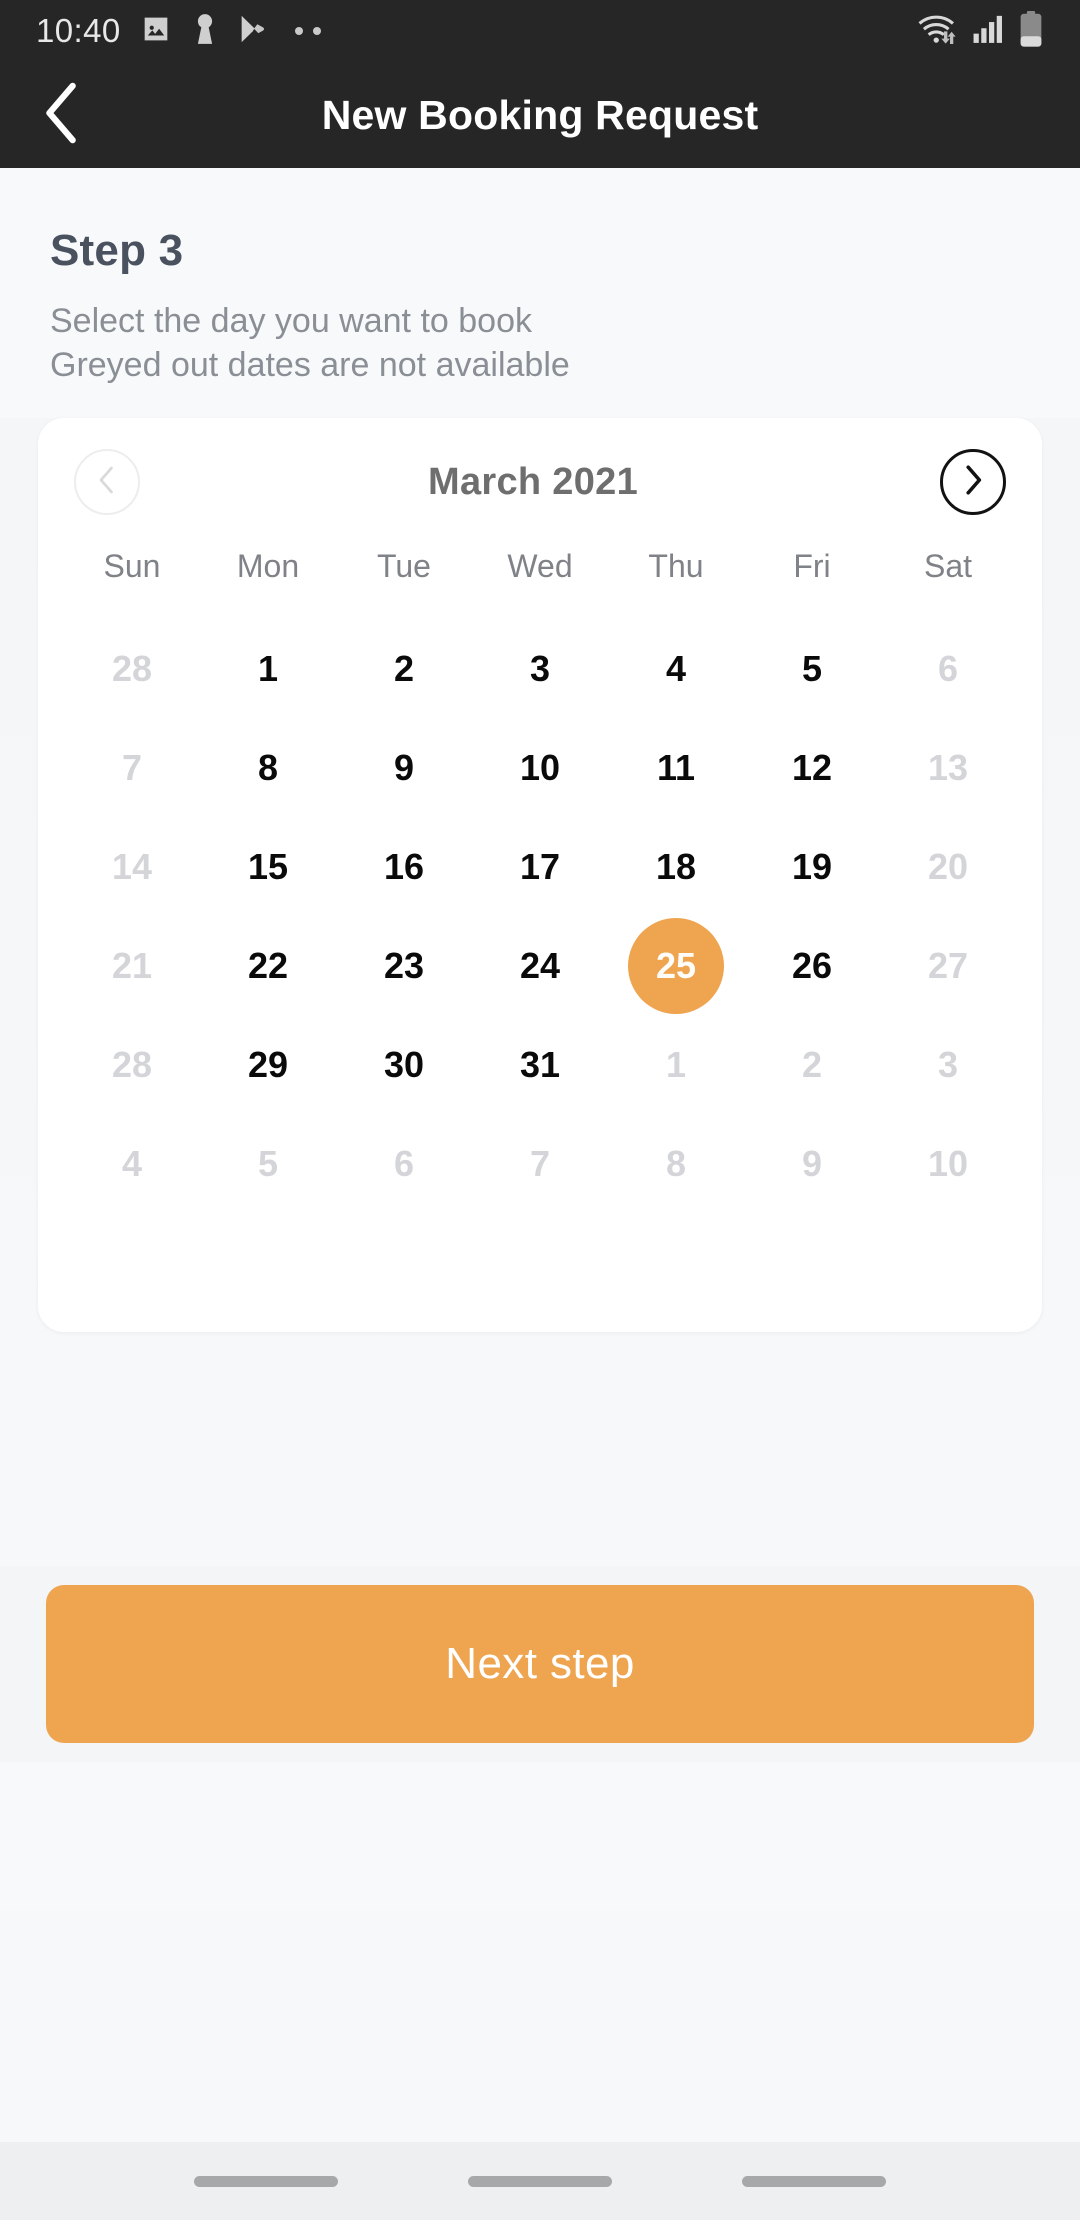  Describe the element at coordinates (268, 566) in the screenshot. I see `weekday-label: Mon` at that location.